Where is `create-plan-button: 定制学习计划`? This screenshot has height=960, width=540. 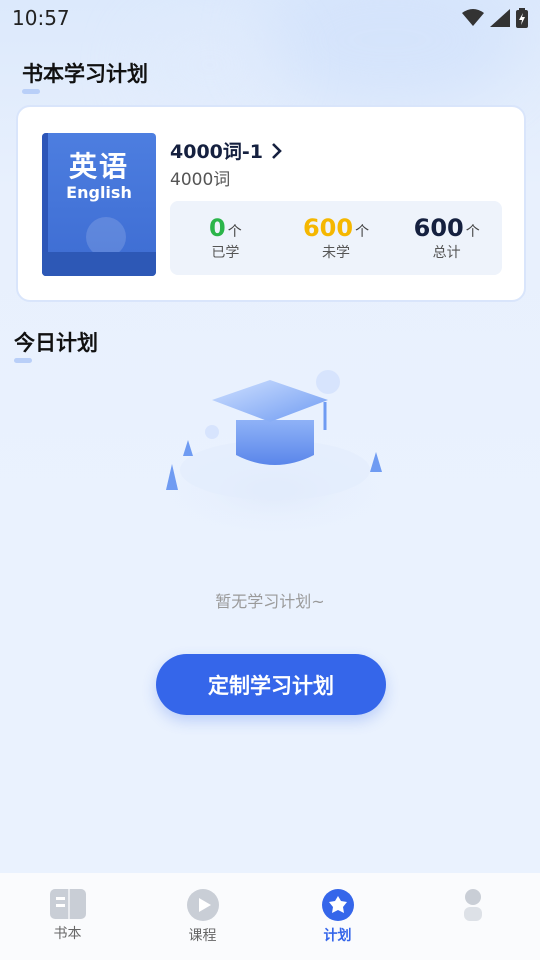 create-plan-button: 定制学习计划 is located at coordinates (271, 684).